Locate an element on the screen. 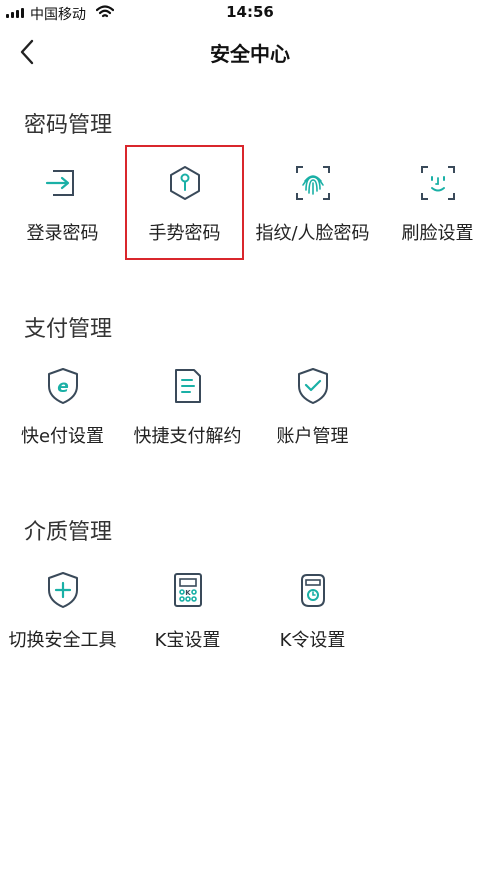 This screenshot has width=500, height=875. shield-check-icon is located at coordinates (312, 386).